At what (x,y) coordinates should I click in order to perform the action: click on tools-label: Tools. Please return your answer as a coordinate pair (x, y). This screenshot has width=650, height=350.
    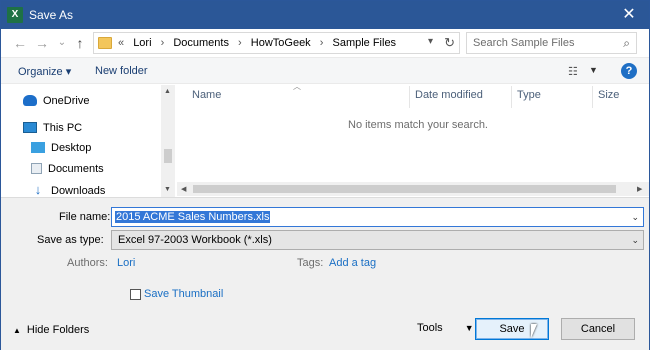
    Looking at the image, I should click on (430, 328).